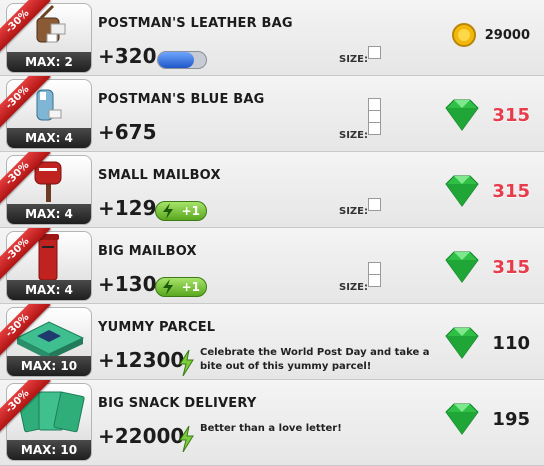 Image resolution: width=544 pixels, height=466 pixels. Describe the element at coordinates (177, 403) in the screenshot. I see `item-title: BIG SNACK DELIVERY` at that location.